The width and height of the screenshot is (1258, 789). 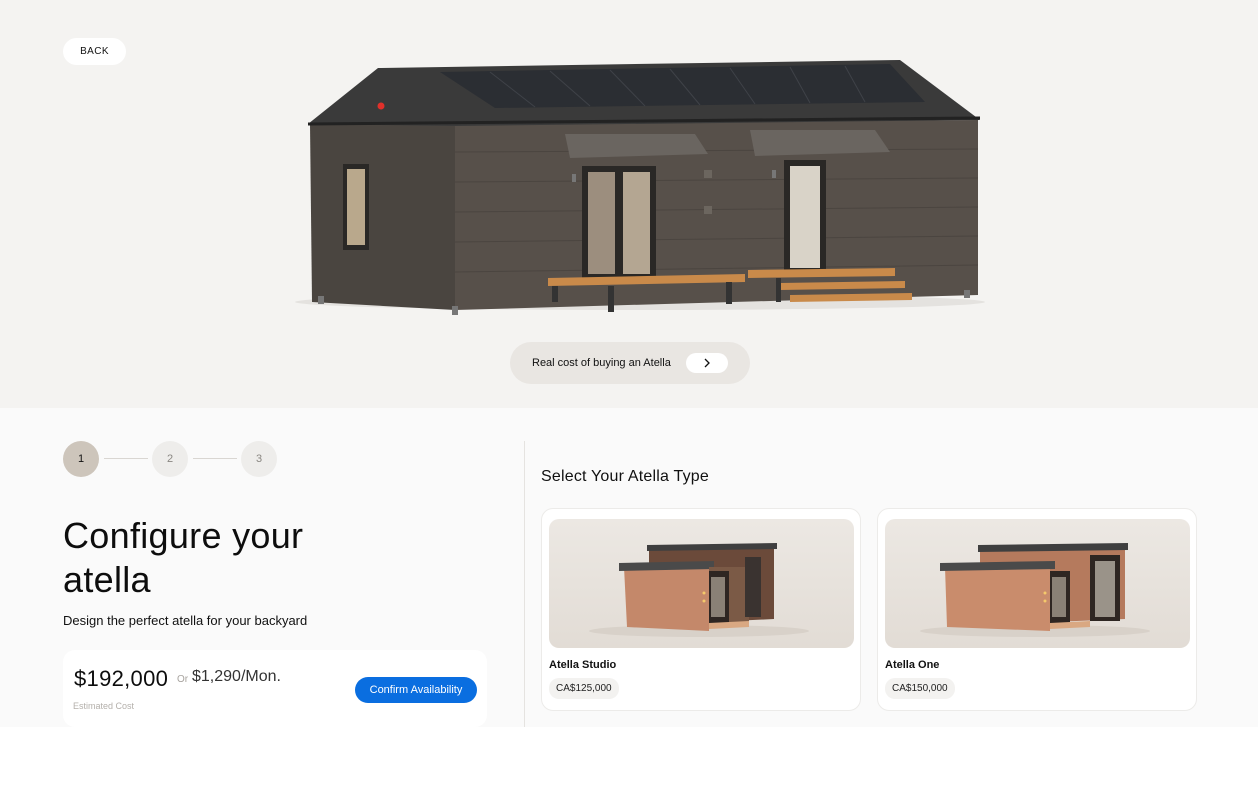 What do you see at coordinates (524, 584) in the screenshot?
I see `column-divider` at bounding box center [524, 584].